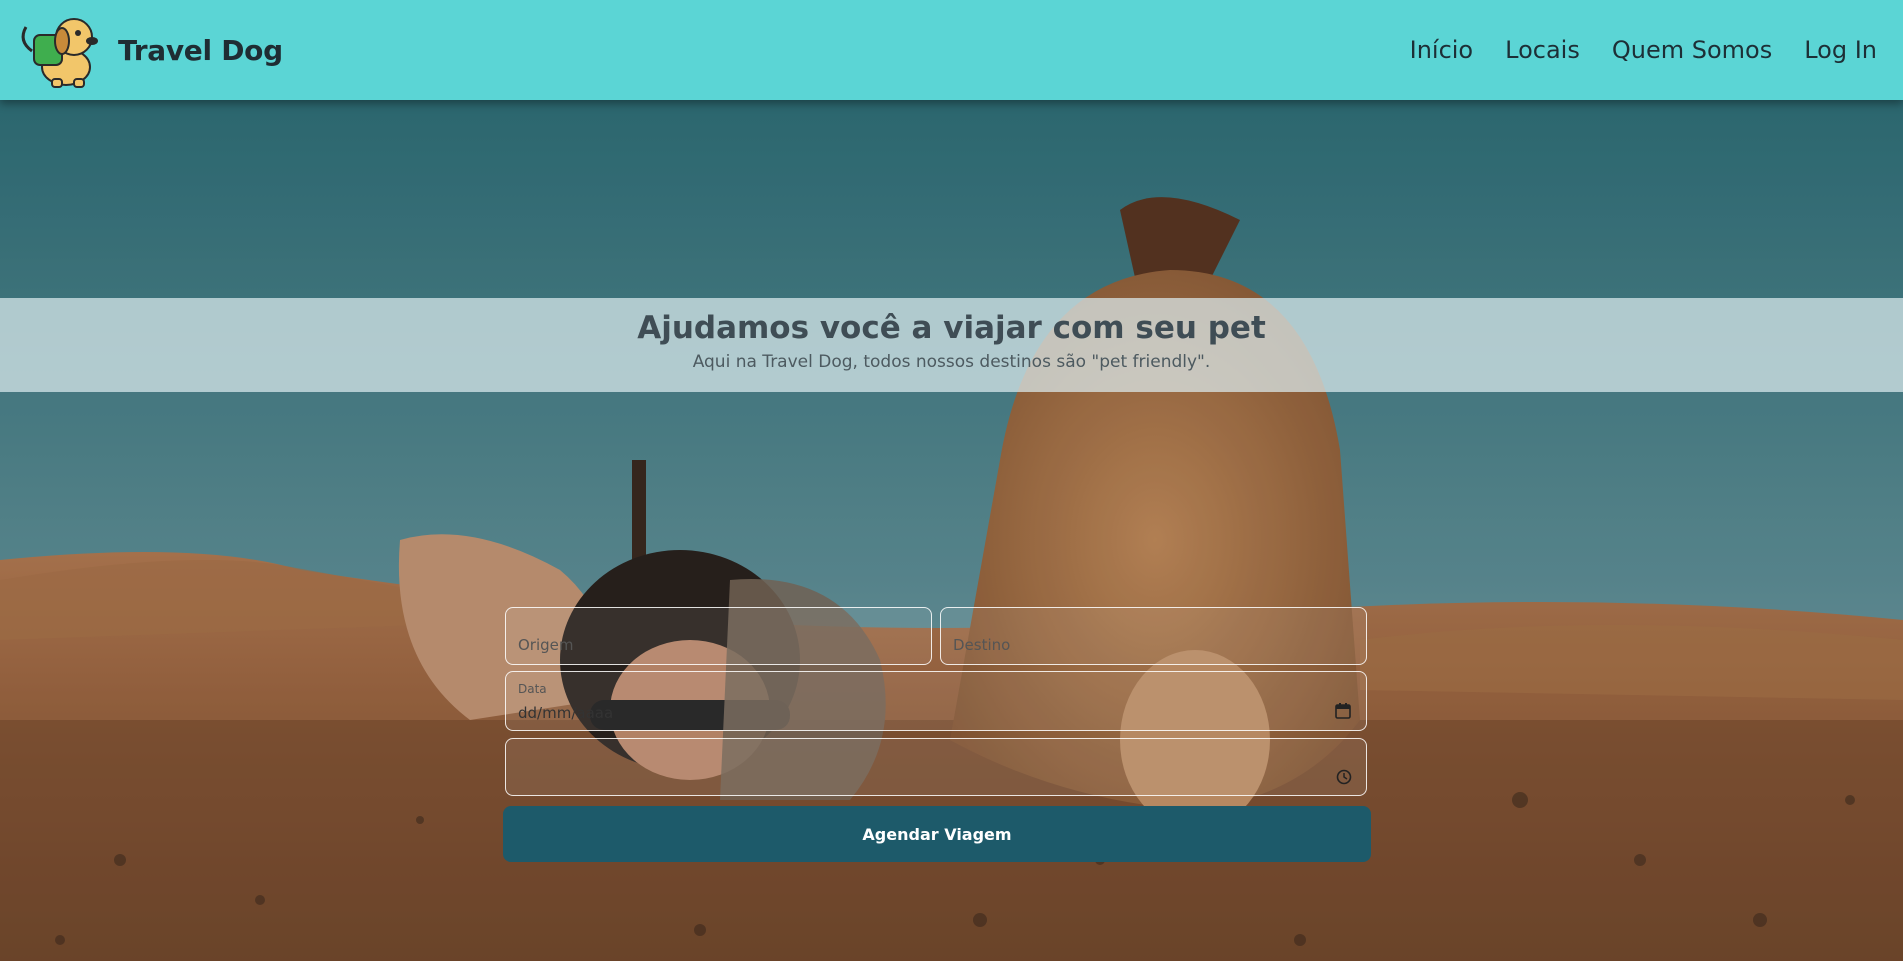  What do you see at coordinates (1542, 50) in the screenshot?
I see `nav-link-locais: Locais` at bounding box center [1542, 50].